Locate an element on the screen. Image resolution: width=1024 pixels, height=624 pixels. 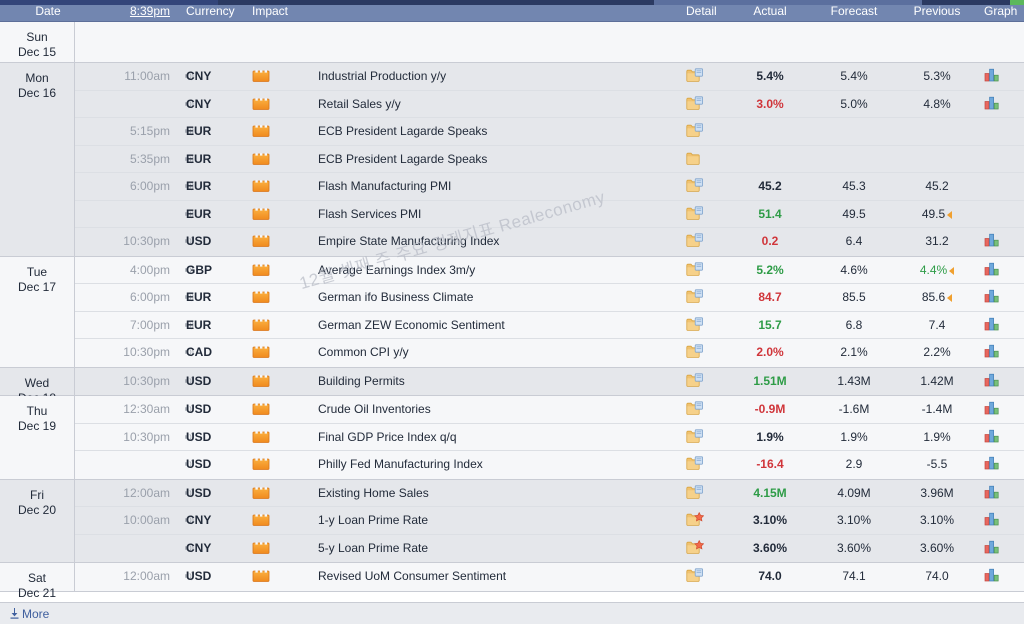
detail-folder-icon is located at coordinates (695, 157).